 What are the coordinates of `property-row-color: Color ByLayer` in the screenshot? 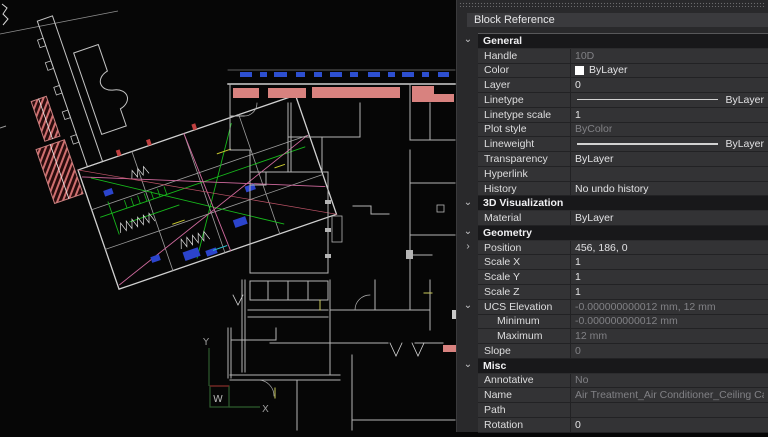 It's located at (623, 71).